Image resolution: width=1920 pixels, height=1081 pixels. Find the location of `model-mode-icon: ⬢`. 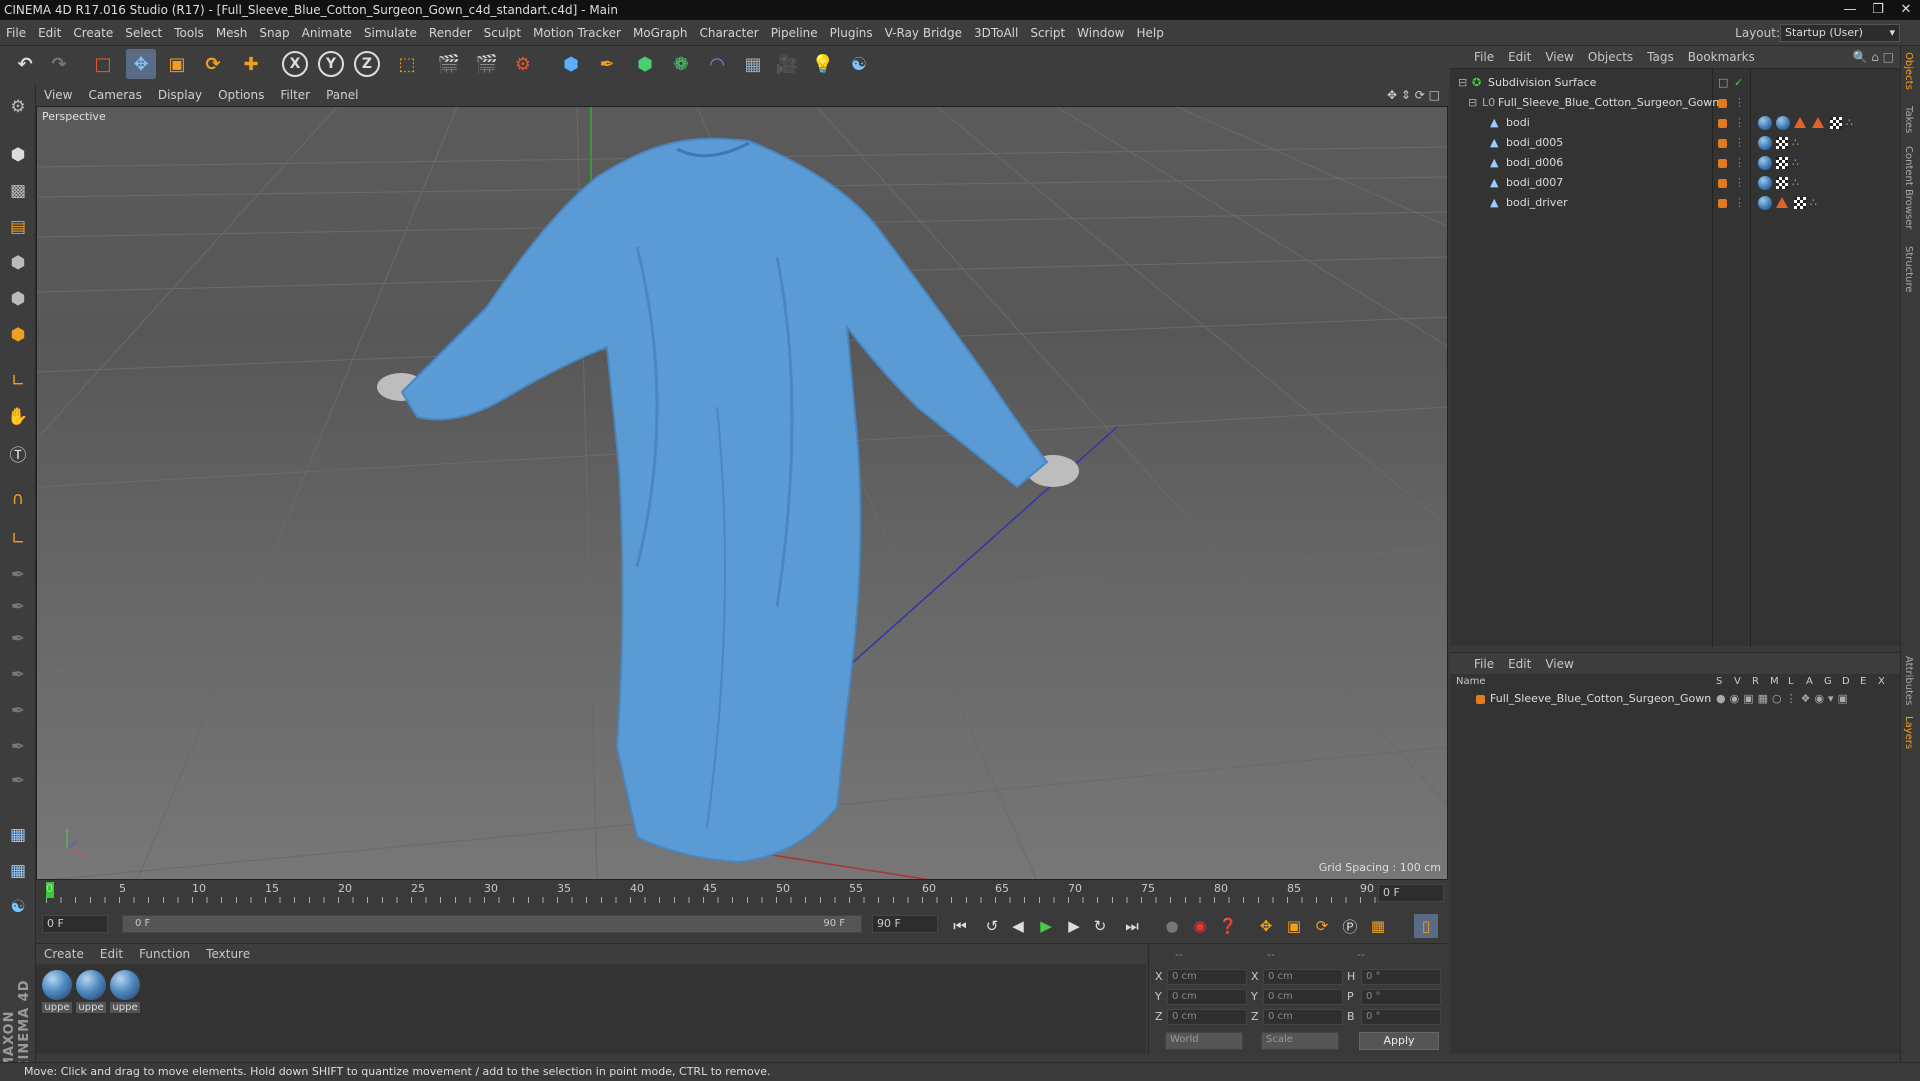

model-mode-icon: ⬢ is located at coordinates (18, 155).